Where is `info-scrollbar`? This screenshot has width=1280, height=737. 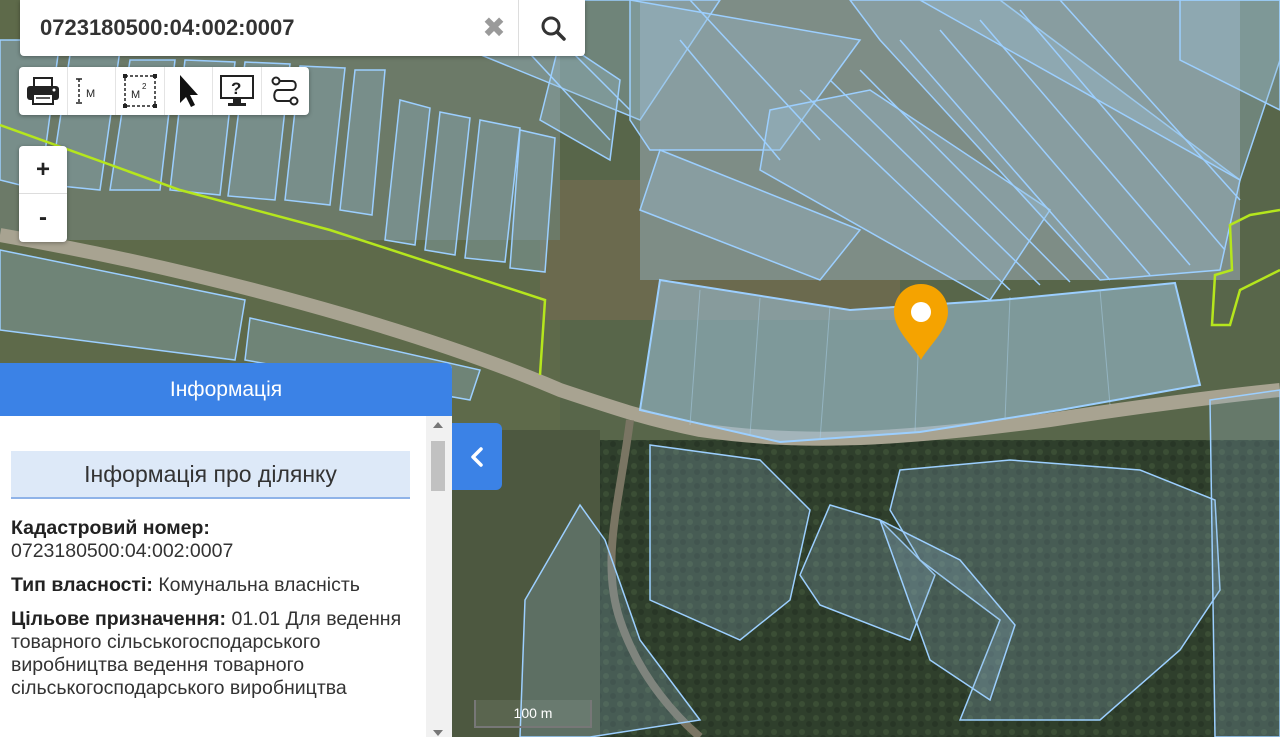 info-scrollbar is located at coordinates (439, 576).